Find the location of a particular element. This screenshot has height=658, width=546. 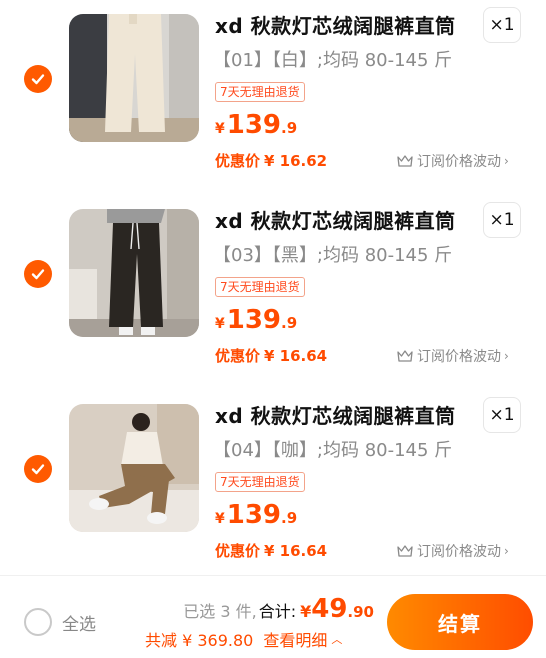

selected-count: 已选 3 件, is located at coordinates (220, 611).